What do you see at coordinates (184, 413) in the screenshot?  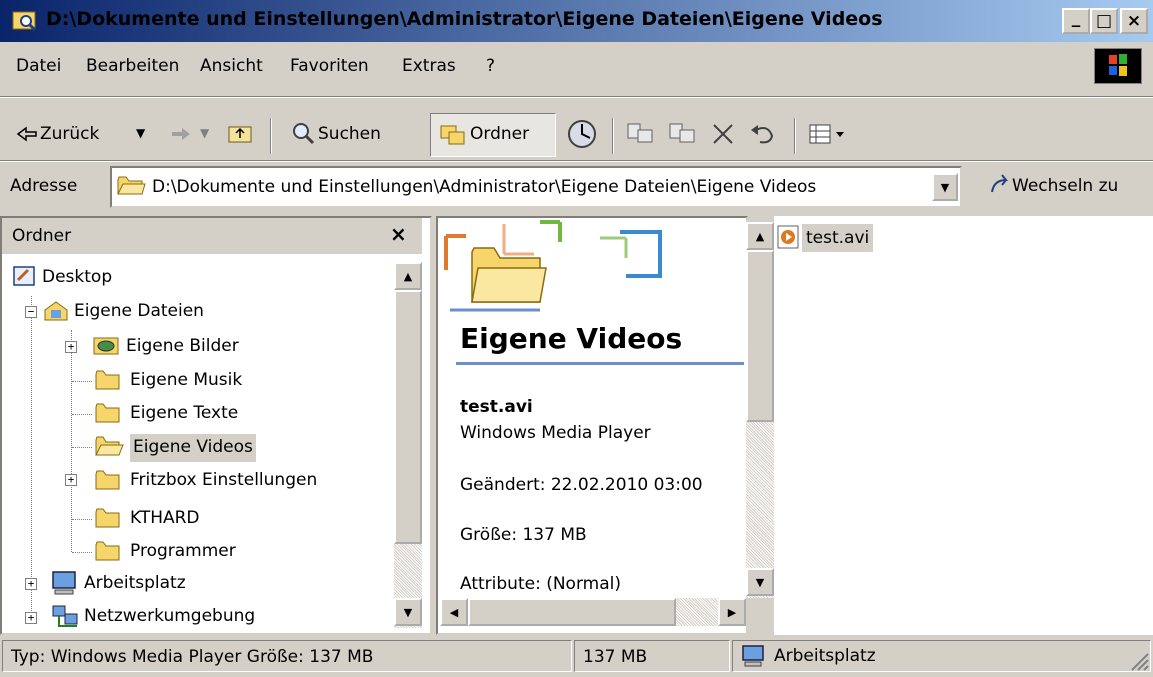 I see `tree-item-eigene-texte: Eigene Texte` at bounding box center [184, 413].